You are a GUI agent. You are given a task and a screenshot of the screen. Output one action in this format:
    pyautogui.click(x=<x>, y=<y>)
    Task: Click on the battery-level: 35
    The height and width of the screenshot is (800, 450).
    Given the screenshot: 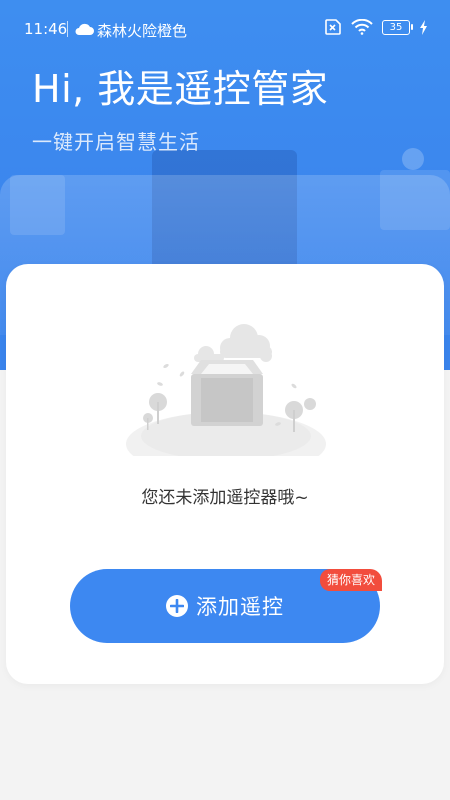 What is the action you would take?
    pyautogui.click(x=396, y=27)
    